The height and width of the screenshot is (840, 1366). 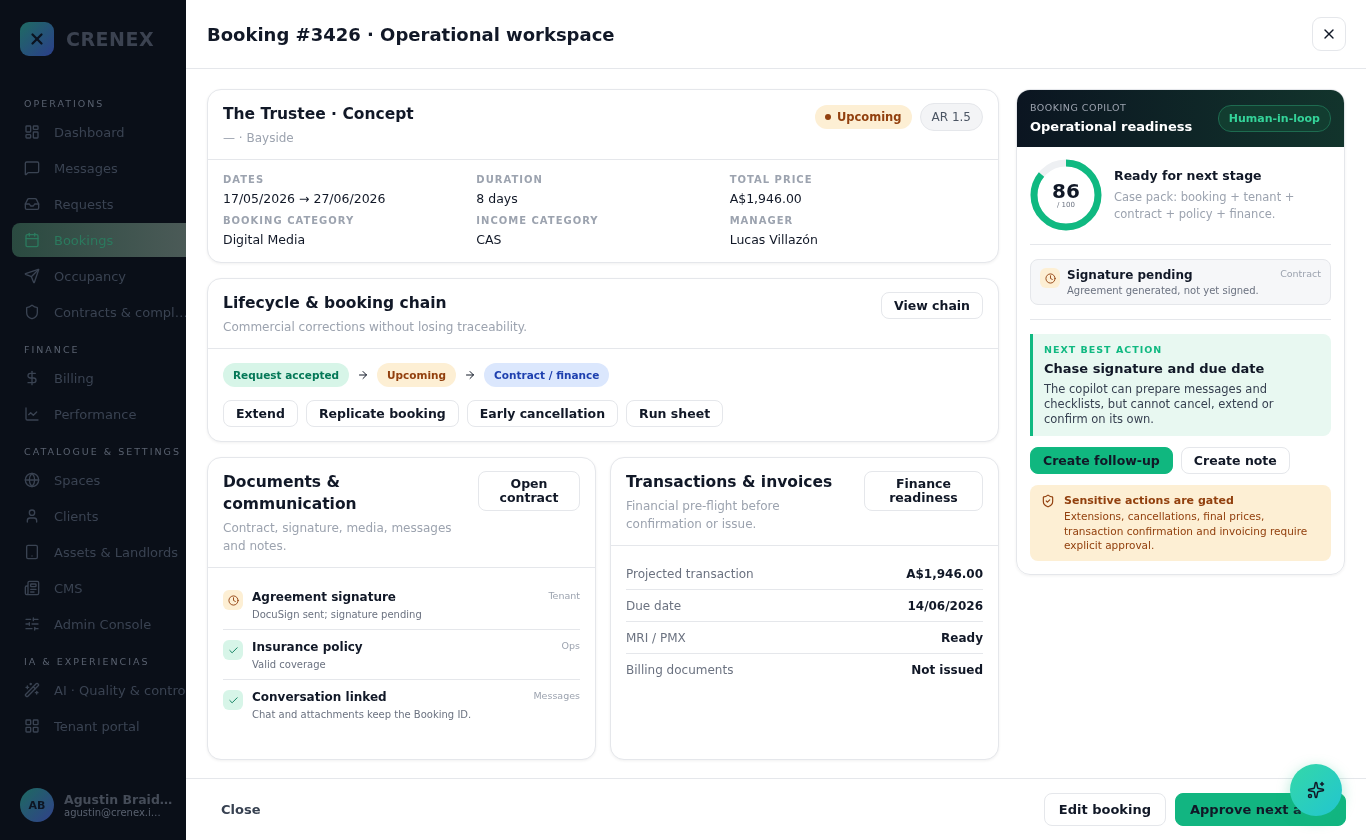 I want to click on row-value: 14/06/2026, so click(x=945, y=605).